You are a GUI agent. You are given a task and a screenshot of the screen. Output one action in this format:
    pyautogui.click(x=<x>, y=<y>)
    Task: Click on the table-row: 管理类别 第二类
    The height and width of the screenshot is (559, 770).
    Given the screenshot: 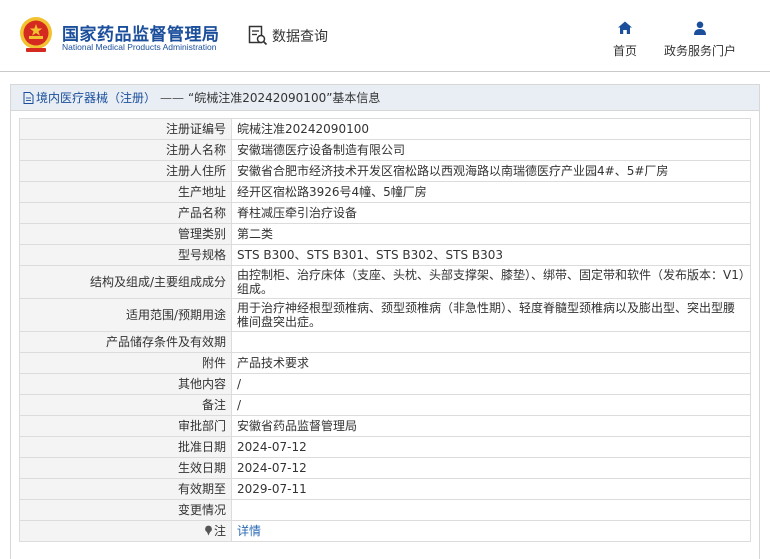 What is the action you would take?
    pyautogui.click(x=385, y=234)
    